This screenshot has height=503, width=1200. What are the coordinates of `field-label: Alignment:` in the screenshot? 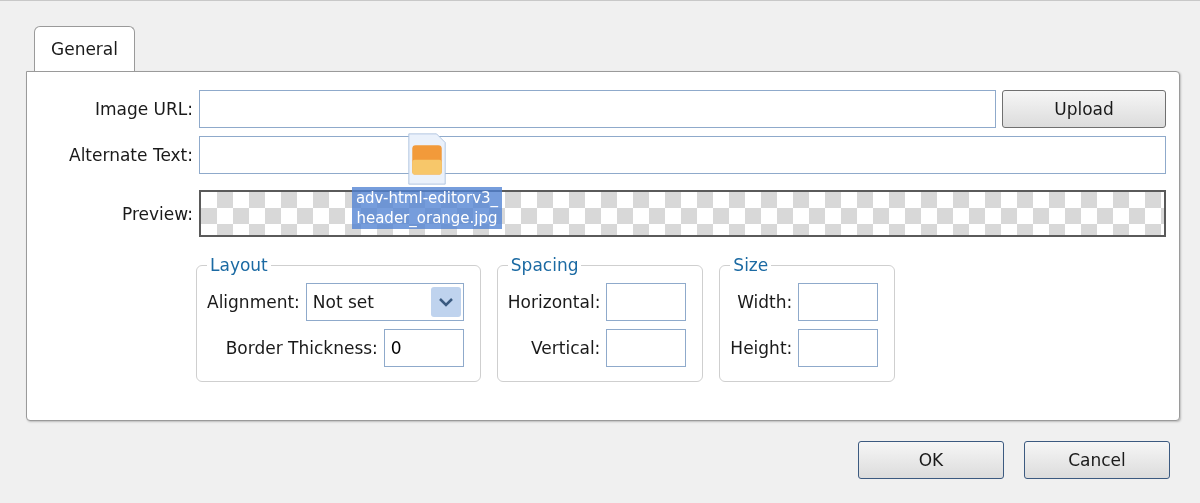 It's located at (253, 302).